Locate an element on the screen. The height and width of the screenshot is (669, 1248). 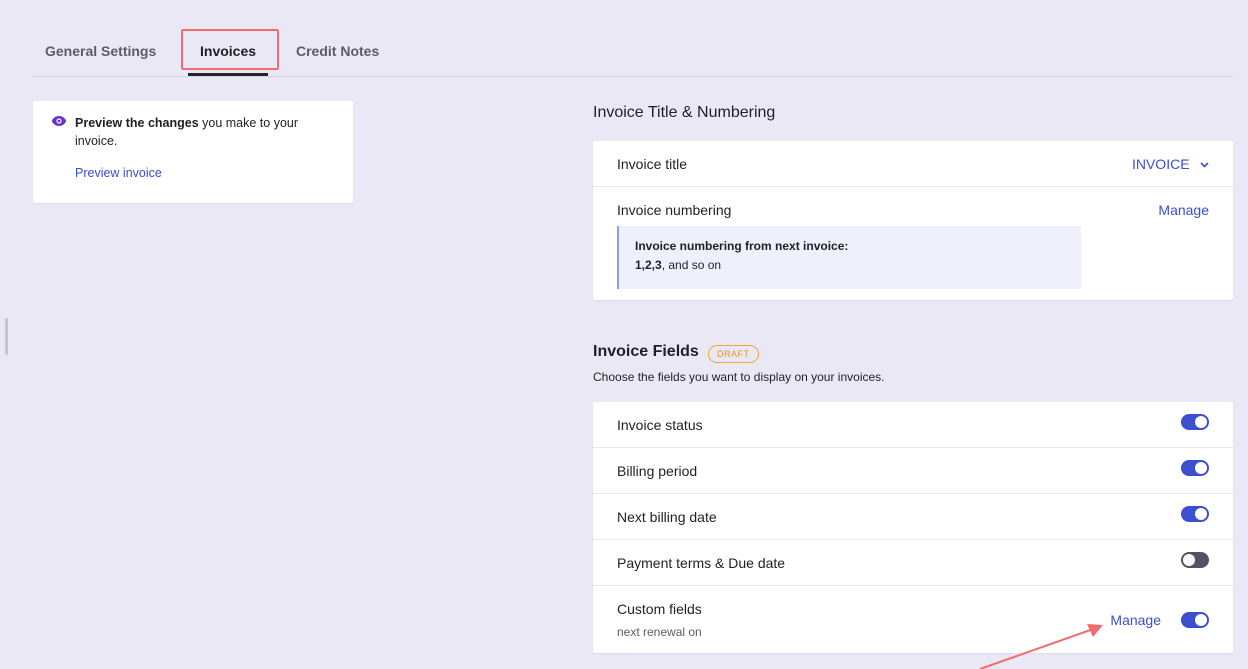
custom-fields-sublabel: next renewal on is located at coordinates (659, 632).